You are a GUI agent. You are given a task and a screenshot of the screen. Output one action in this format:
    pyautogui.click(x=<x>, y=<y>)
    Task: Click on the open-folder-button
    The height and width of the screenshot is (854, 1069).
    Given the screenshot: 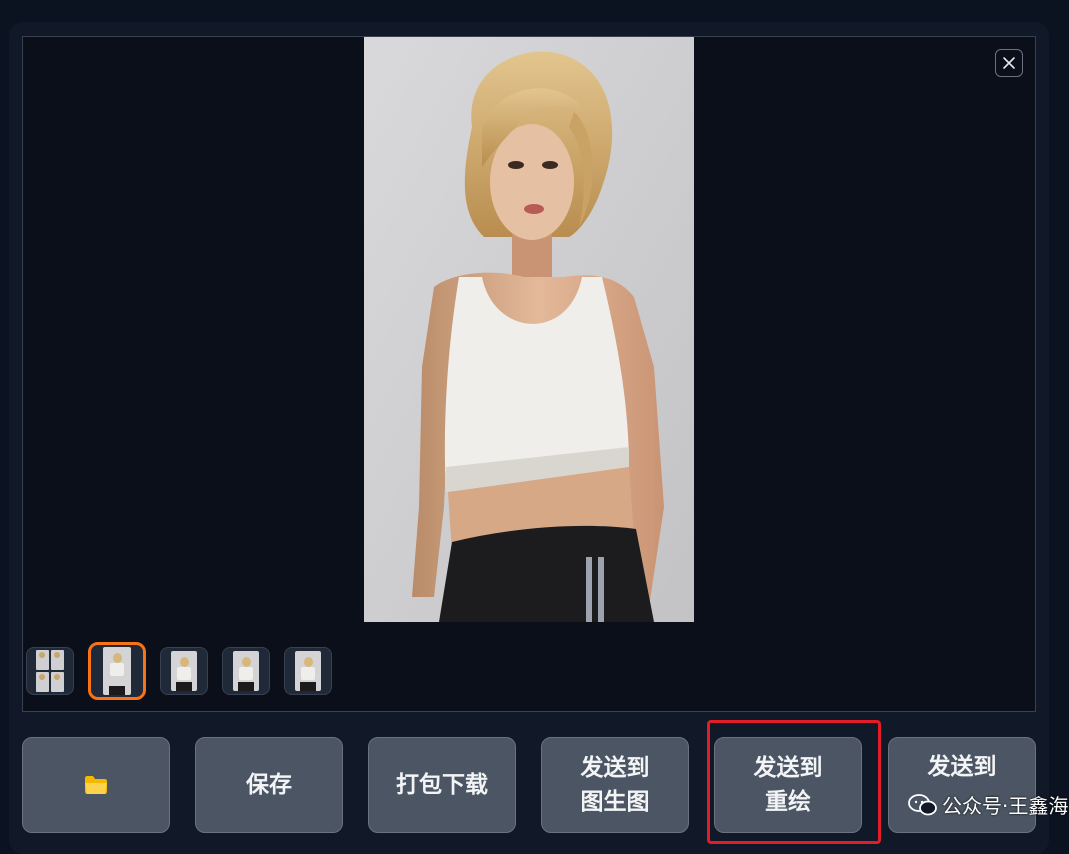 What is the action you would take?
    pyautogui.click(x=96, y=785)
    